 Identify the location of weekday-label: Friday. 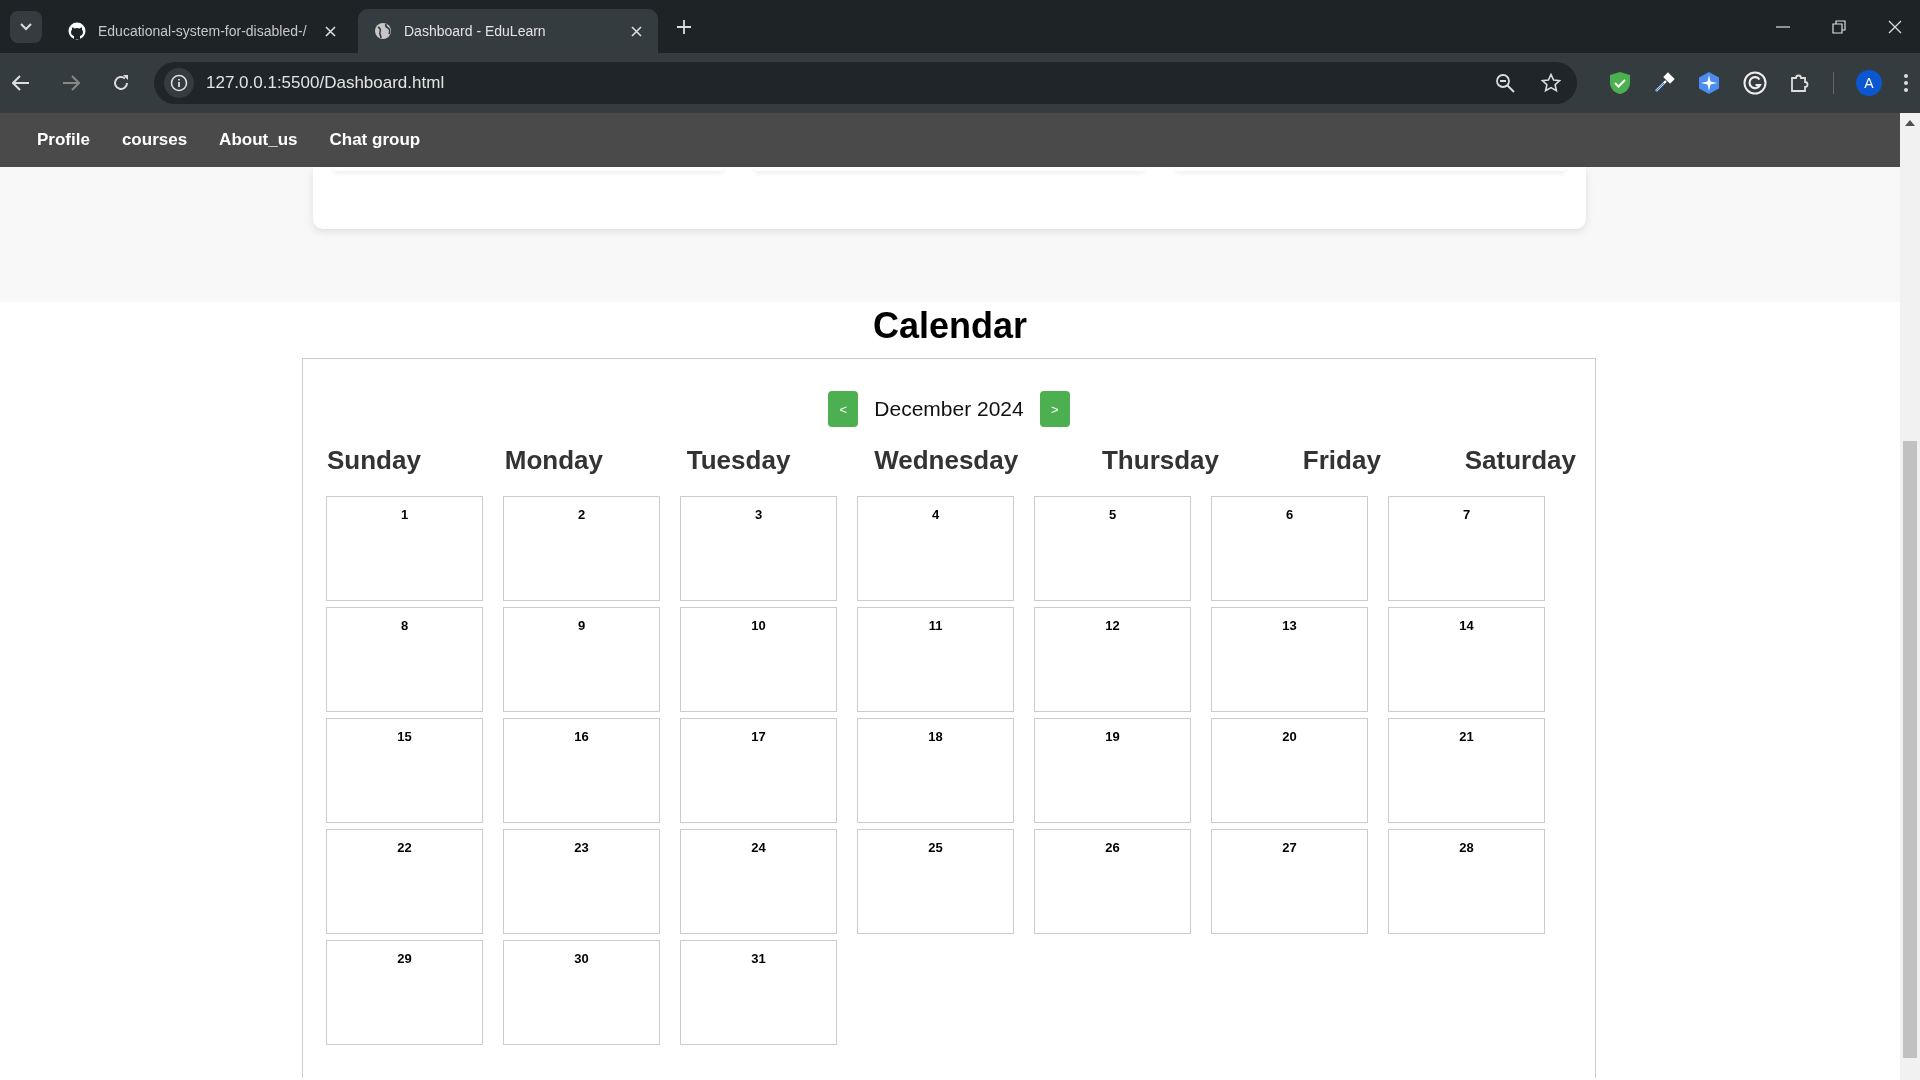
(1341, 460).